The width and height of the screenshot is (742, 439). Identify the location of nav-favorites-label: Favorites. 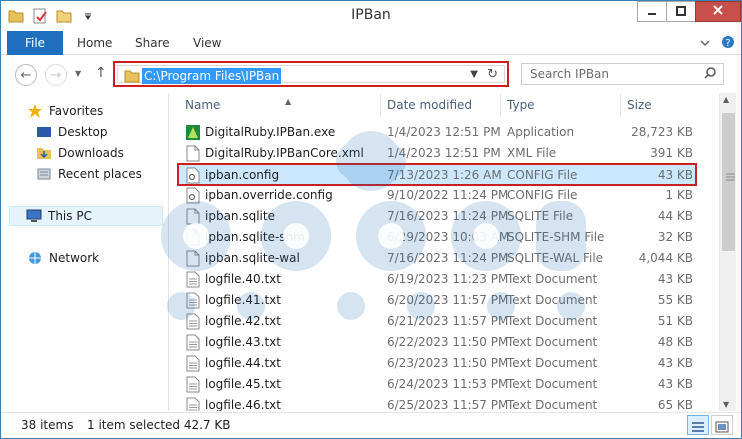
(76, 111).